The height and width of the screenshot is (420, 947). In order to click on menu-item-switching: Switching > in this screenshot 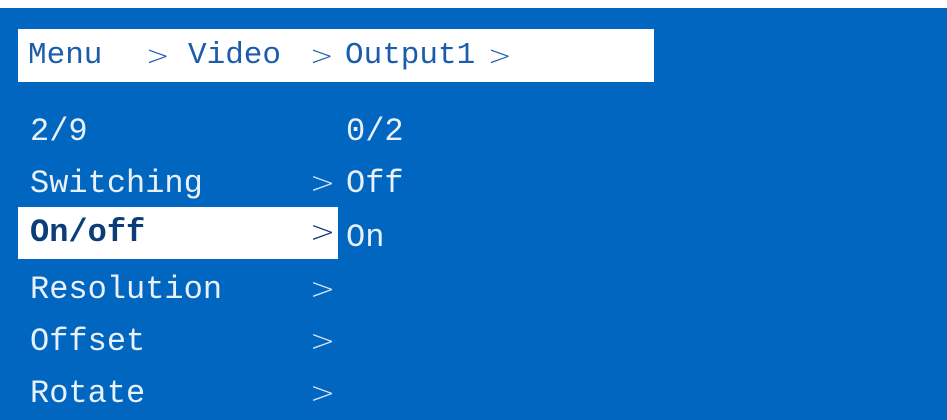, I will do `click(178, 184)`.